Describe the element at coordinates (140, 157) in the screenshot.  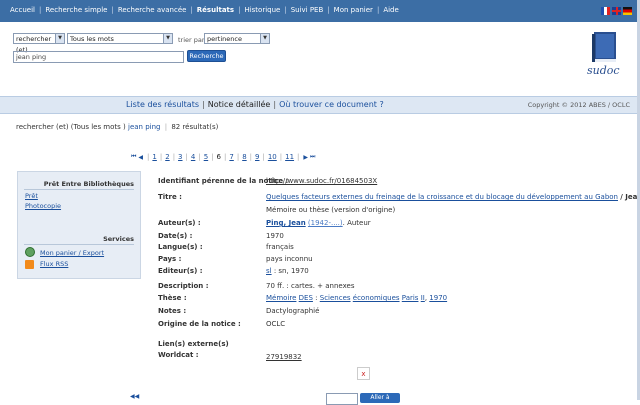
I see `prev-page-icon: ◀` at that location.